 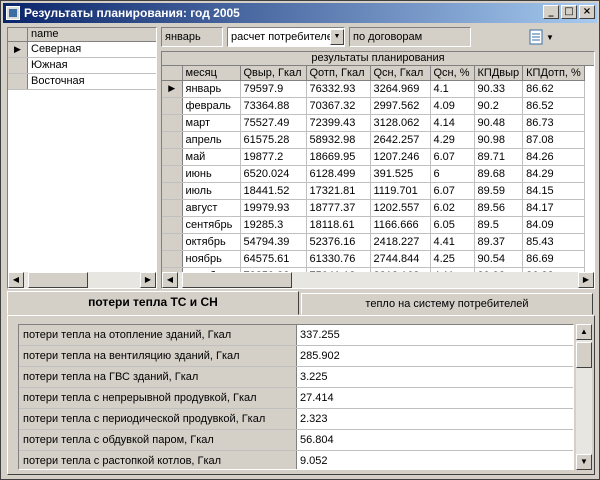 What do you see at coordinates (435, 335) in the screenshot?
I see `loss-value: 337.255` at bounding box center [435, 335].